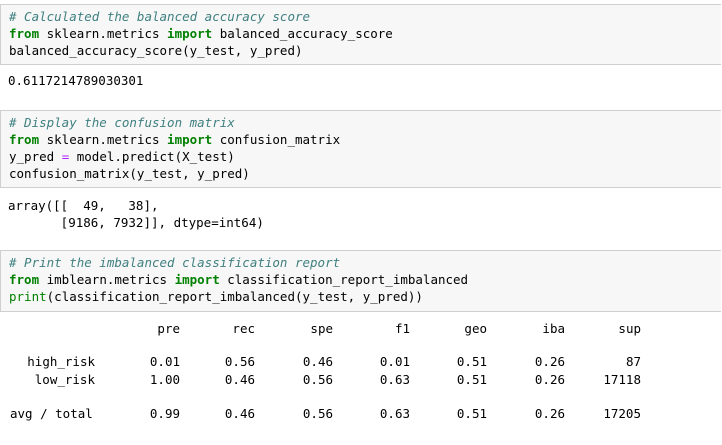 The height and width of the screenshot is (445, 722). I want to click on report-total-cell: 0.63, so click(394, 413).